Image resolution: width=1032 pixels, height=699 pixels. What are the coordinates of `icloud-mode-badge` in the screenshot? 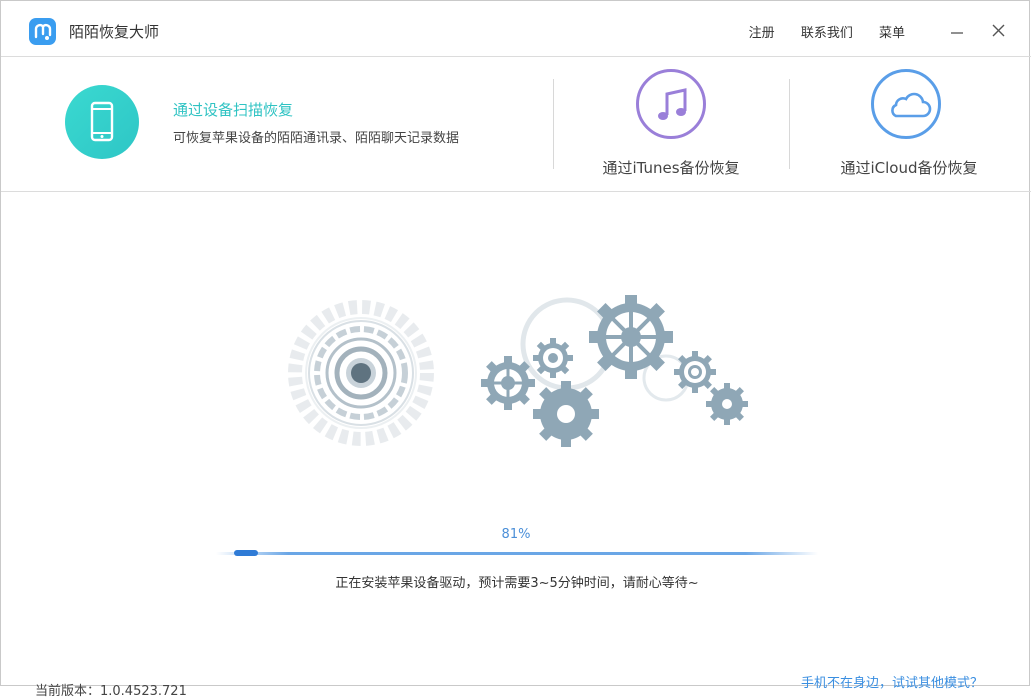 It's located at (906, 104).